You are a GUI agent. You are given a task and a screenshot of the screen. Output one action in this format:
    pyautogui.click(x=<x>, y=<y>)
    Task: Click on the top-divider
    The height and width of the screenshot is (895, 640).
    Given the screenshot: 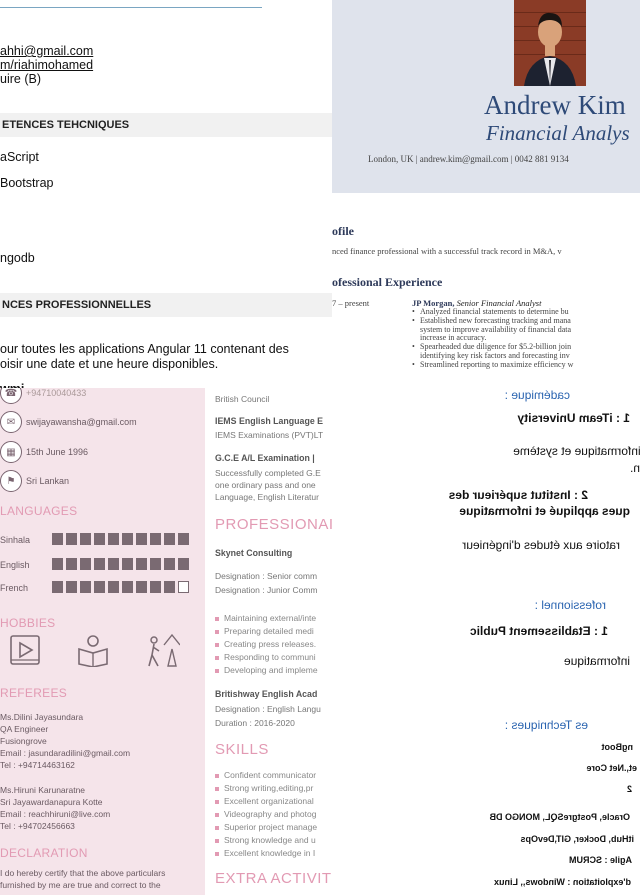 What is the action you would take?
    pyautogui.click(x=131, y=7)
    